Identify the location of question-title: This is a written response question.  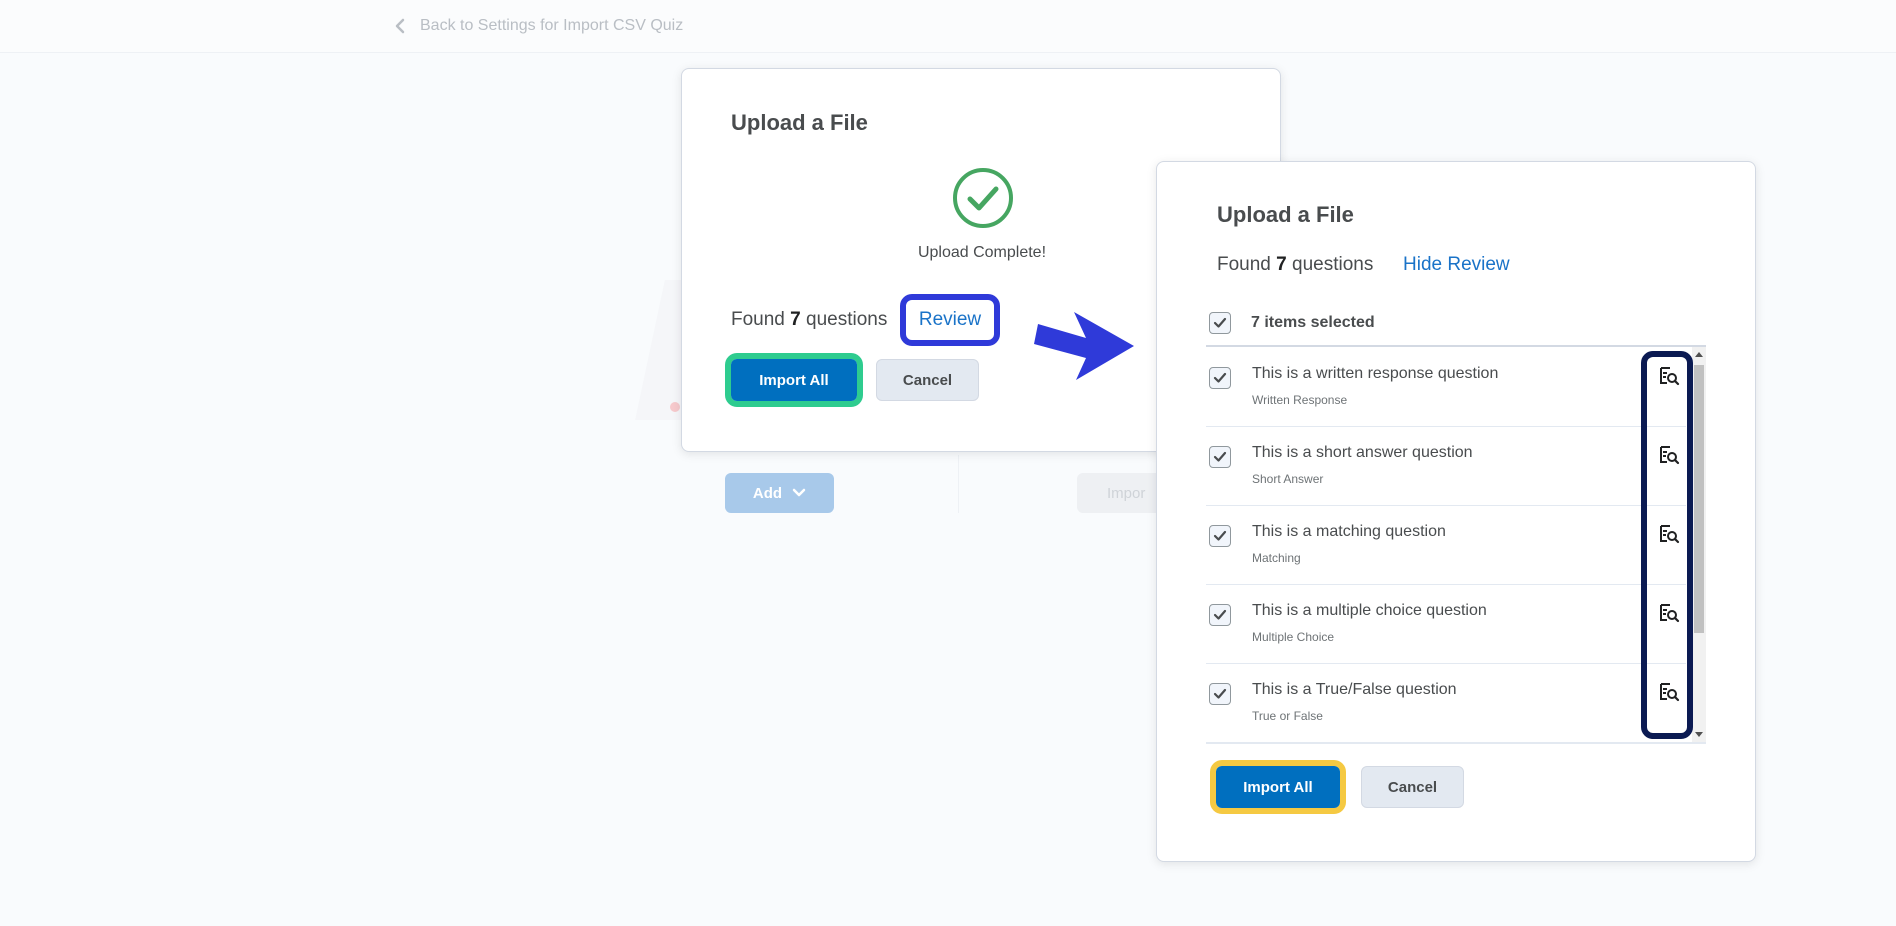
(1375, 373).